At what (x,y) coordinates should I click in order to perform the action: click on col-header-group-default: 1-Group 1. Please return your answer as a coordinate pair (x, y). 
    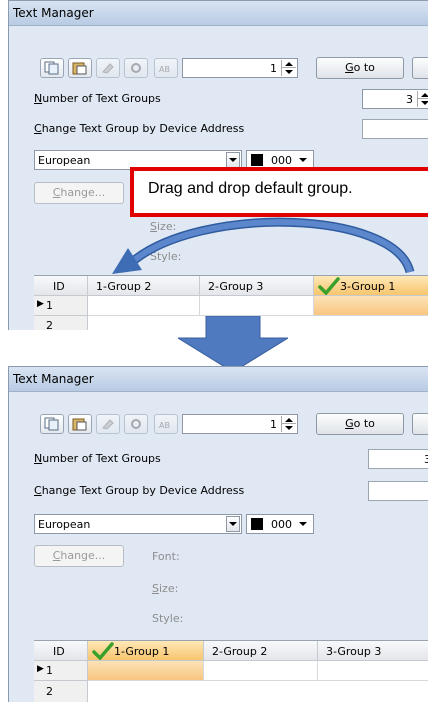
    Looking at the image, I should click on (146, 651).